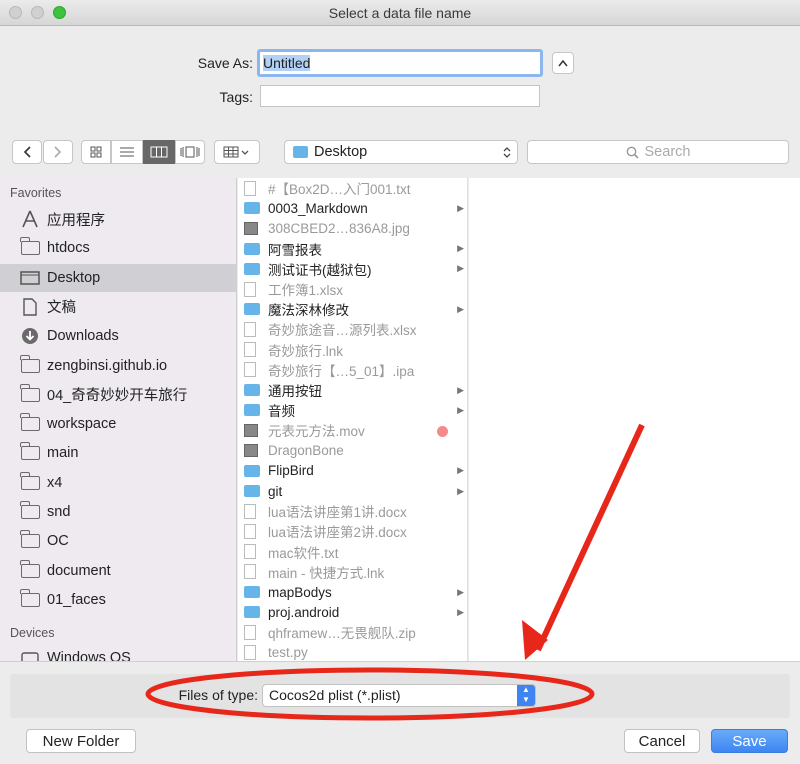 This screenshot has height=764, width=800. What do you see at coordinates (401, 152) in the screenshot?
I see `location-dropdown: Desktop` at bounding box center [401, 152].